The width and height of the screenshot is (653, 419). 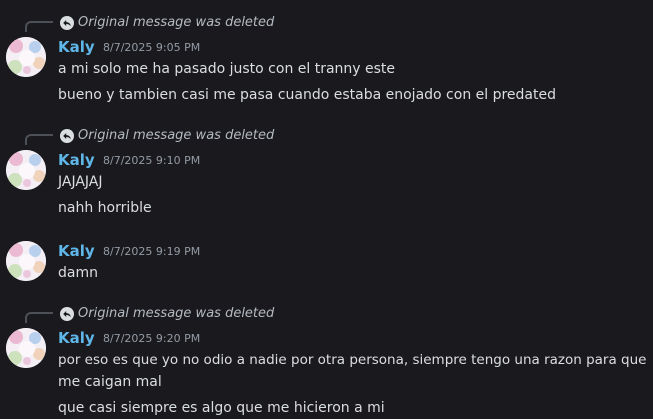 I want to click on message-text: damn, so click(x=78, y=273).